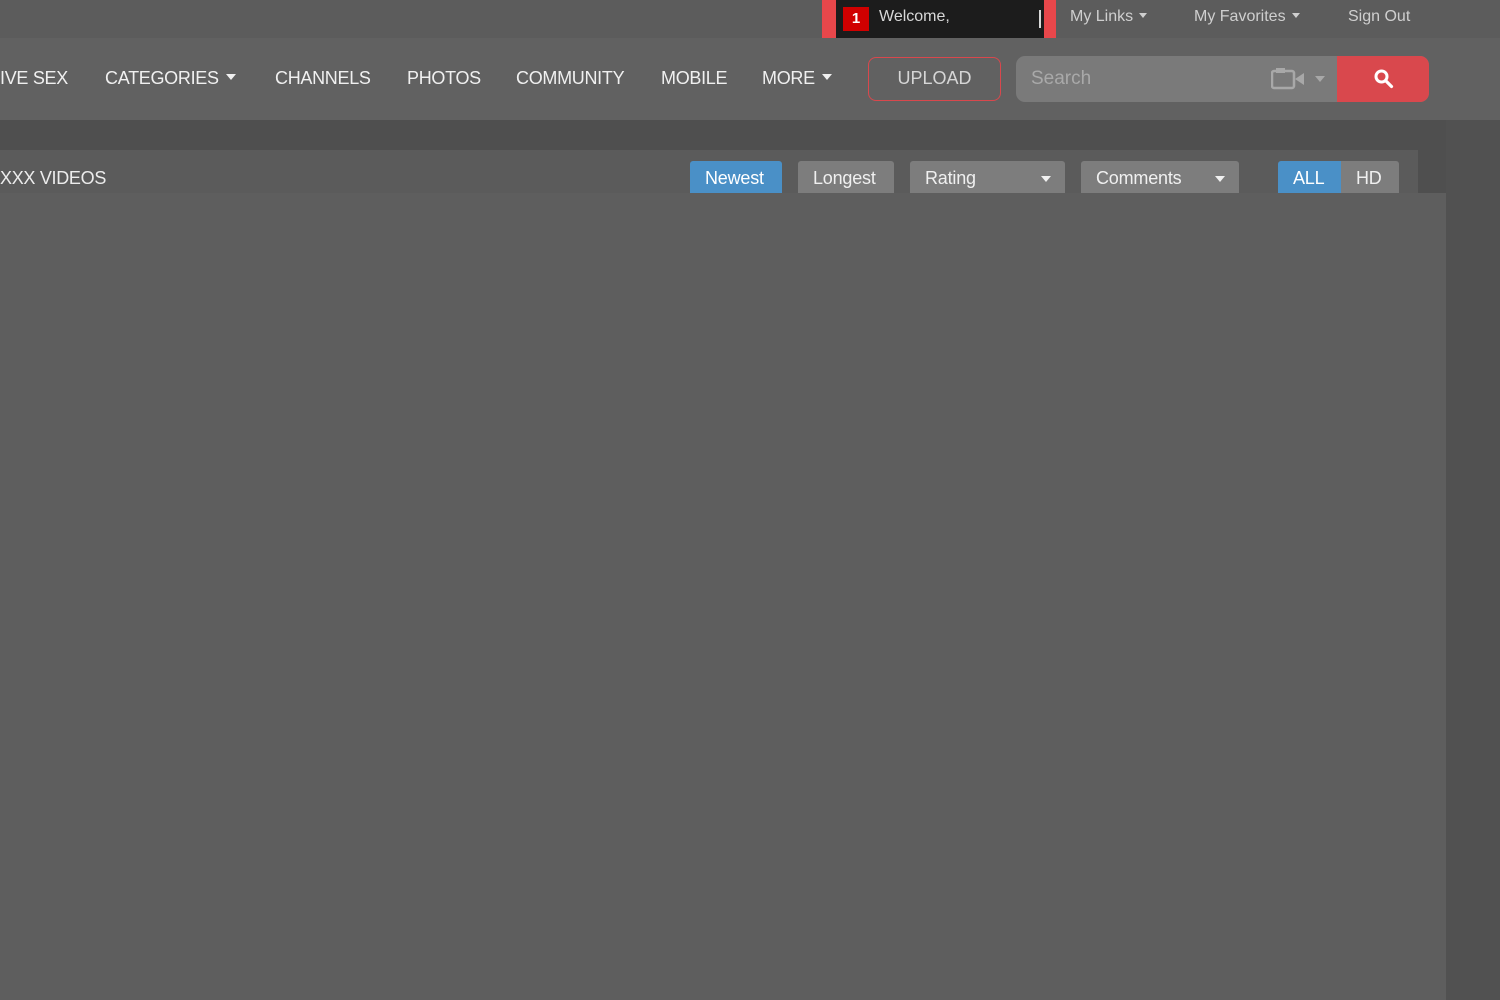  Describe the element at coordinates (914, 16) in the screenshot. I see `welcome-text: Welcome,` at that location.